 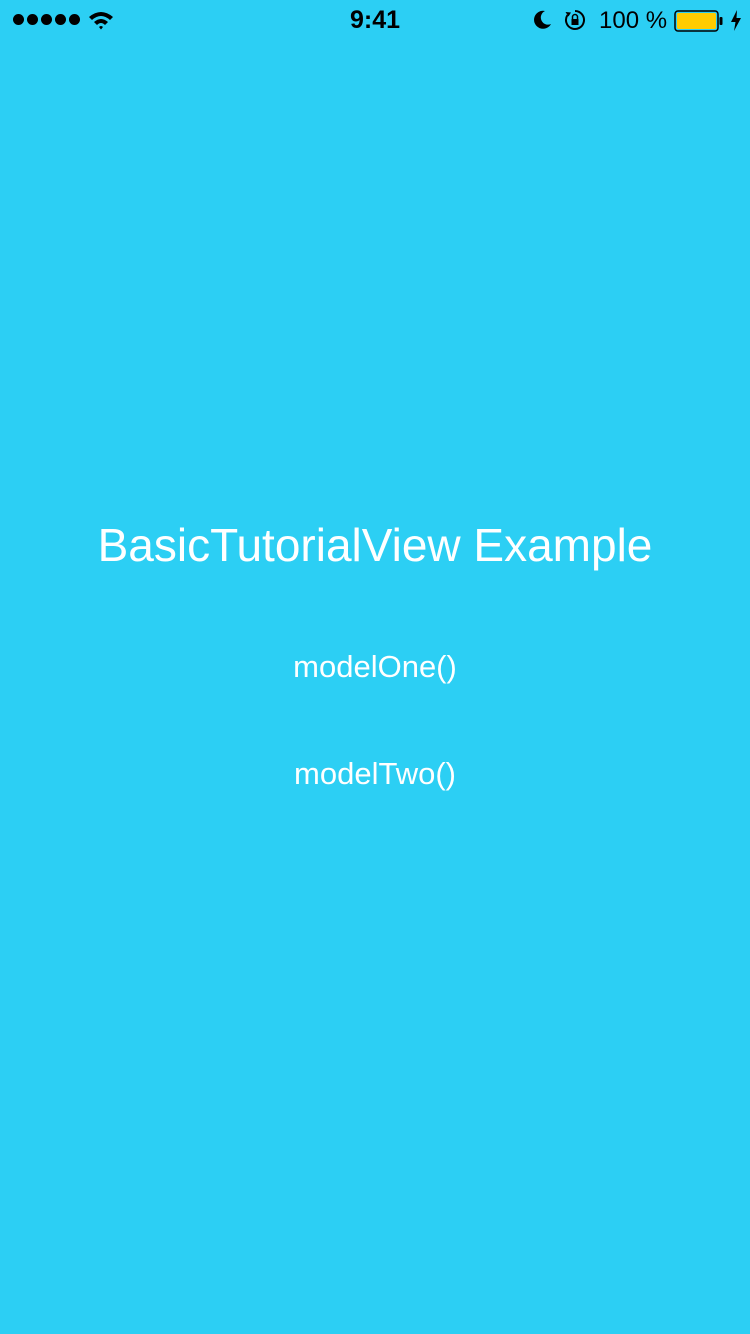 What do you see at coordinates (375, 20) in the screenshot?
I see `status-bar: 9:41 100 %` at bounding box center [375, 20].